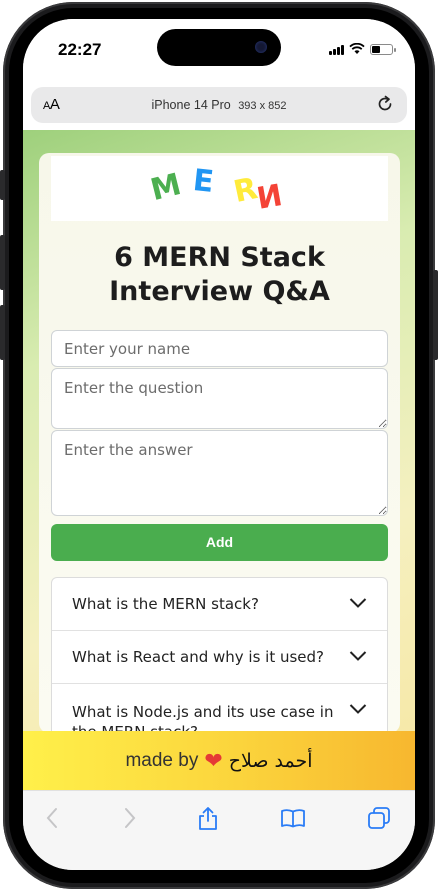 This screenshot has height=891, width=438. I want to click on dynamic-island, so click(219, 47).